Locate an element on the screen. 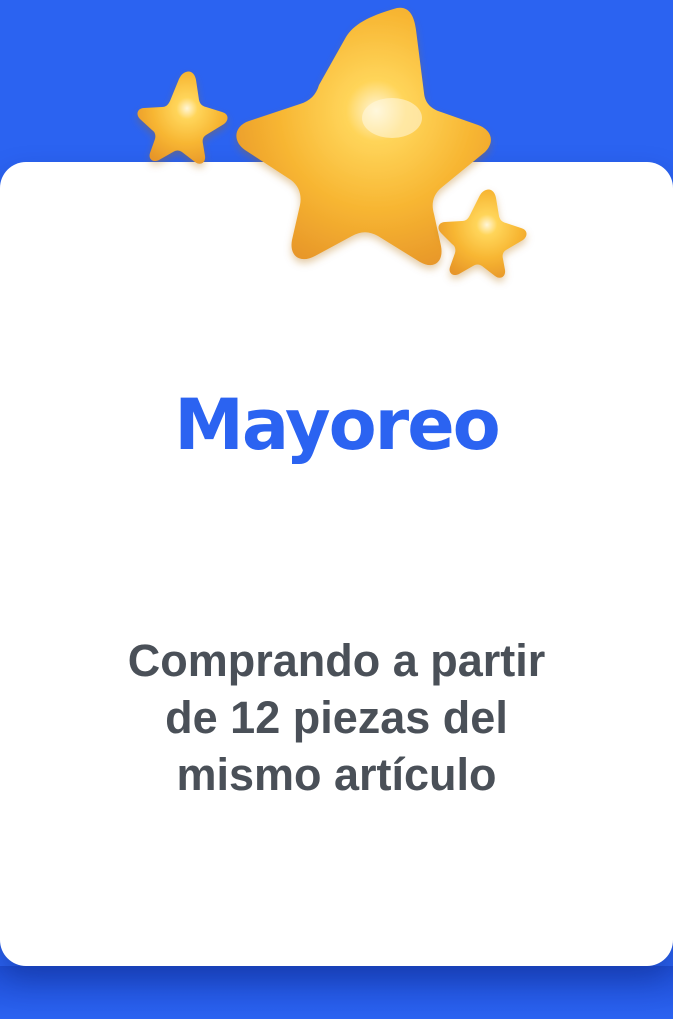 The image size is (673, 1019). description-line: de 12 piezas del is located at coordinates (336, 717).